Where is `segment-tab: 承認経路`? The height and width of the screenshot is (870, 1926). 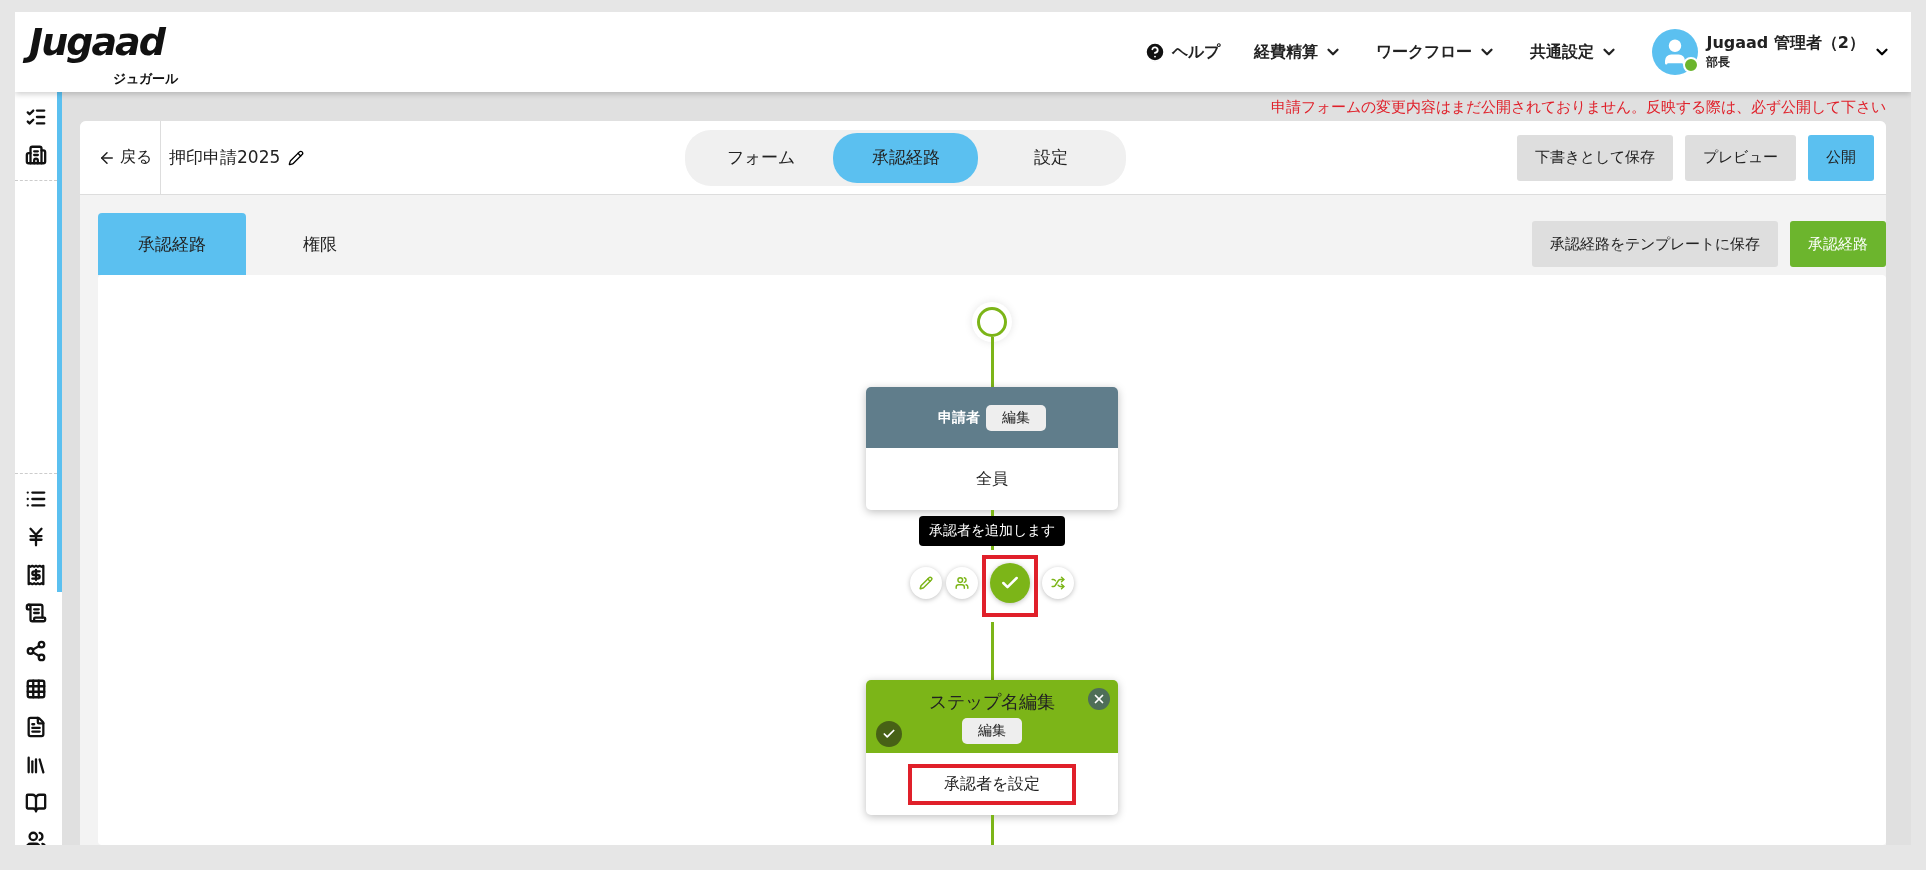
segment-tab: 承認経路 is located at coordinates (905, 157).